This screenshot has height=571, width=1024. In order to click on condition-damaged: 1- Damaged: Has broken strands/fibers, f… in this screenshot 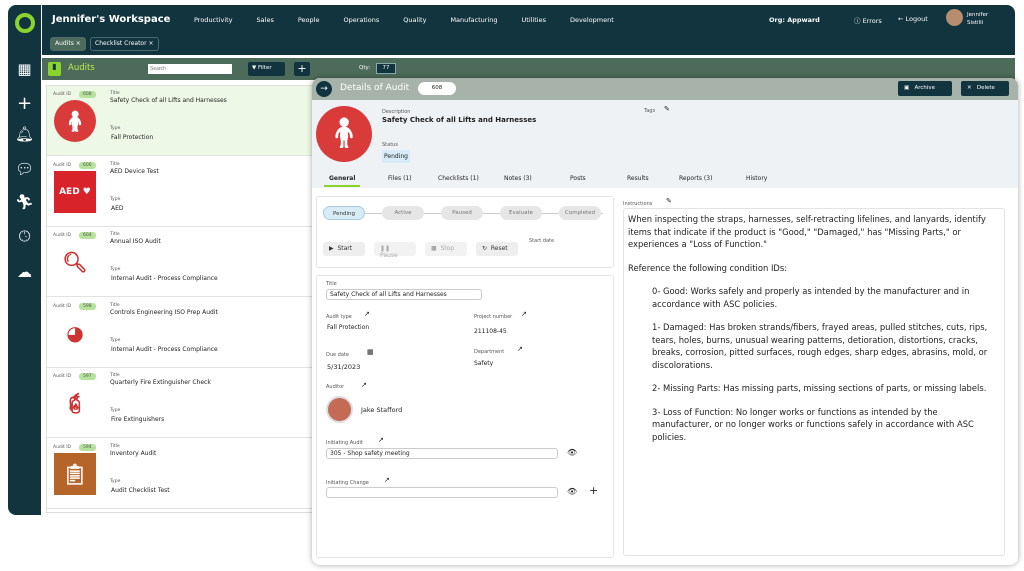, I will do `click(820, 346)`.